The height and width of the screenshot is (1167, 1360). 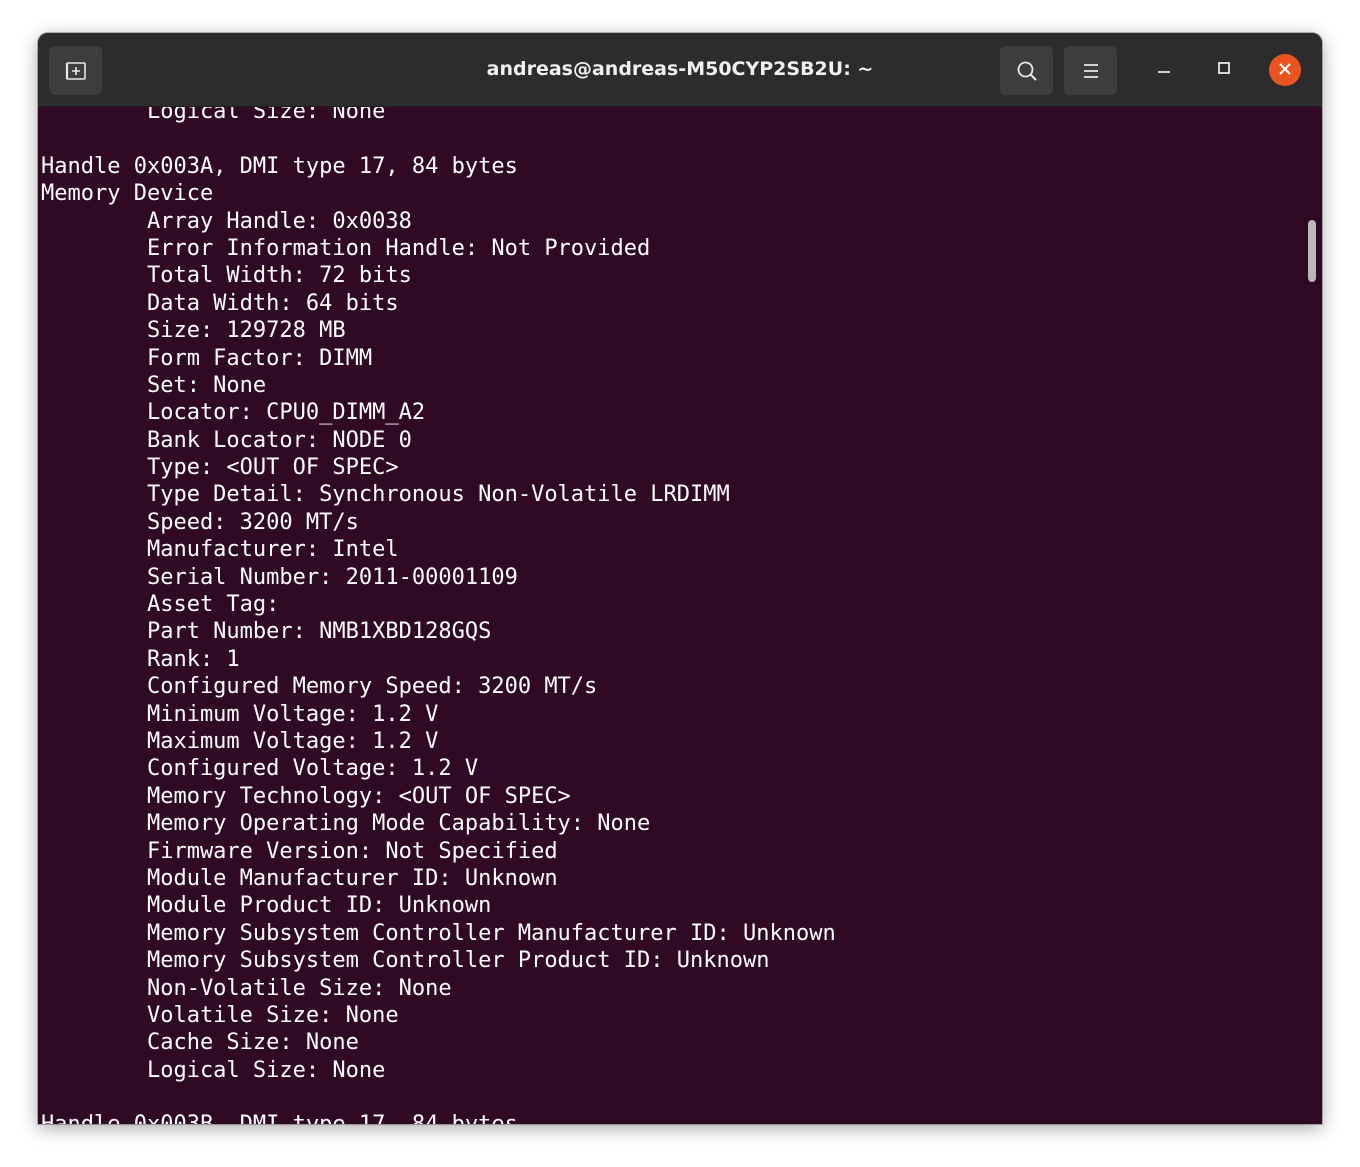 I want to click on terminal-line: Module Product ID: Unknown, so click(x=266, y=906).